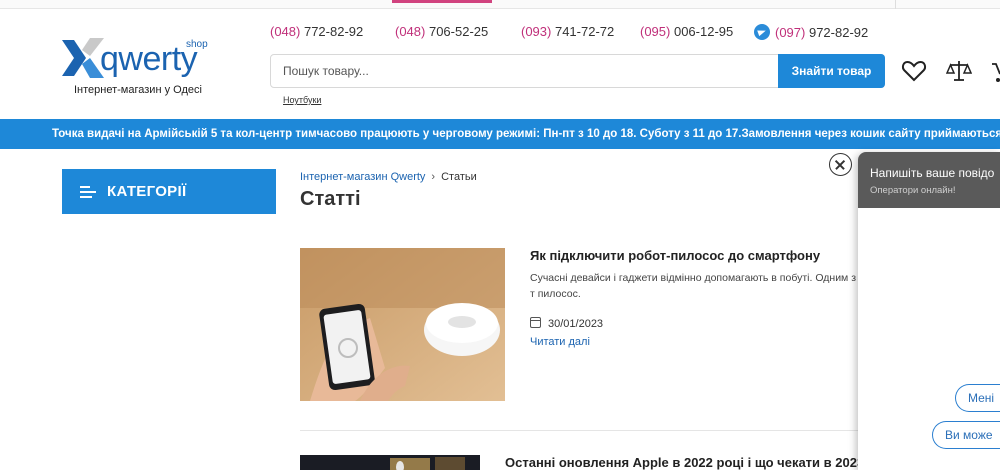 Image resolution: width=1000 pixels, height=470 pixels. Describe the element at coordinates (840, 164) in the screenshot. I see `chat-close-icon` at that location.